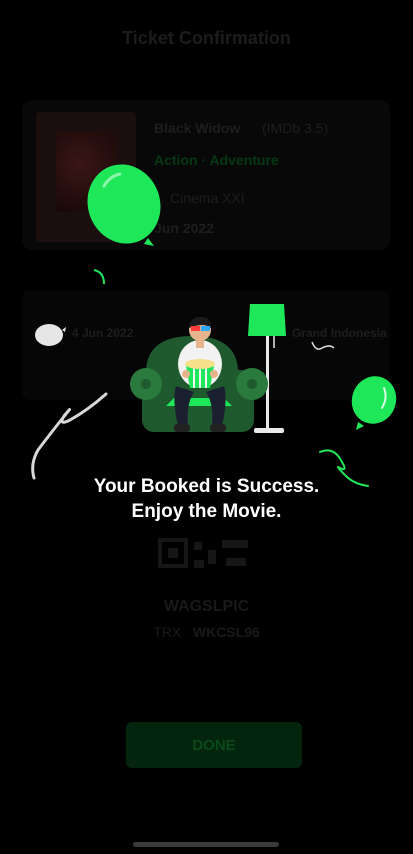 This screenshot has height=854, width=413. I want to click on movie-studio: Cinema XXI, so click(207, 198).